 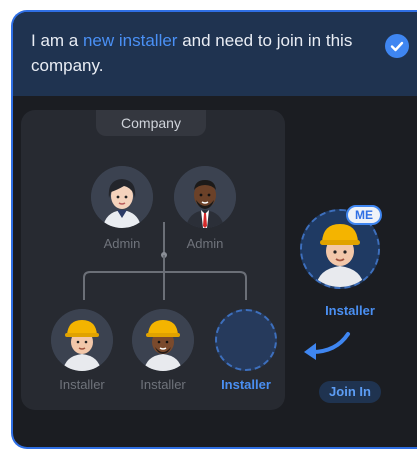 What do you see at coordinates (350, 310) in the screenshot?
I see `me-role-label: Installer` at bounding box center [350, 310].